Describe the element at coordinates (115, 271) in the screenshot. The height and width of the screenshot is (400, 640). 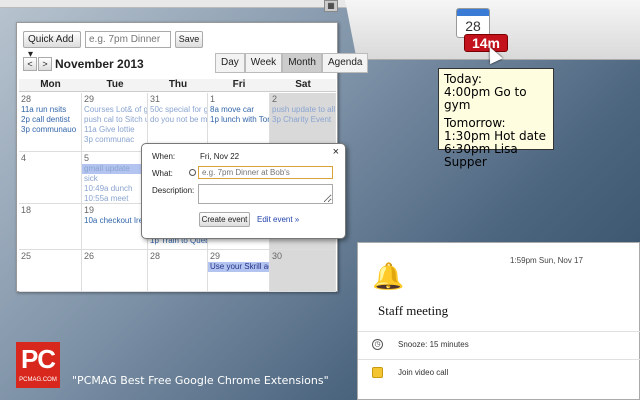
I see `day-cell: 26` at that location.